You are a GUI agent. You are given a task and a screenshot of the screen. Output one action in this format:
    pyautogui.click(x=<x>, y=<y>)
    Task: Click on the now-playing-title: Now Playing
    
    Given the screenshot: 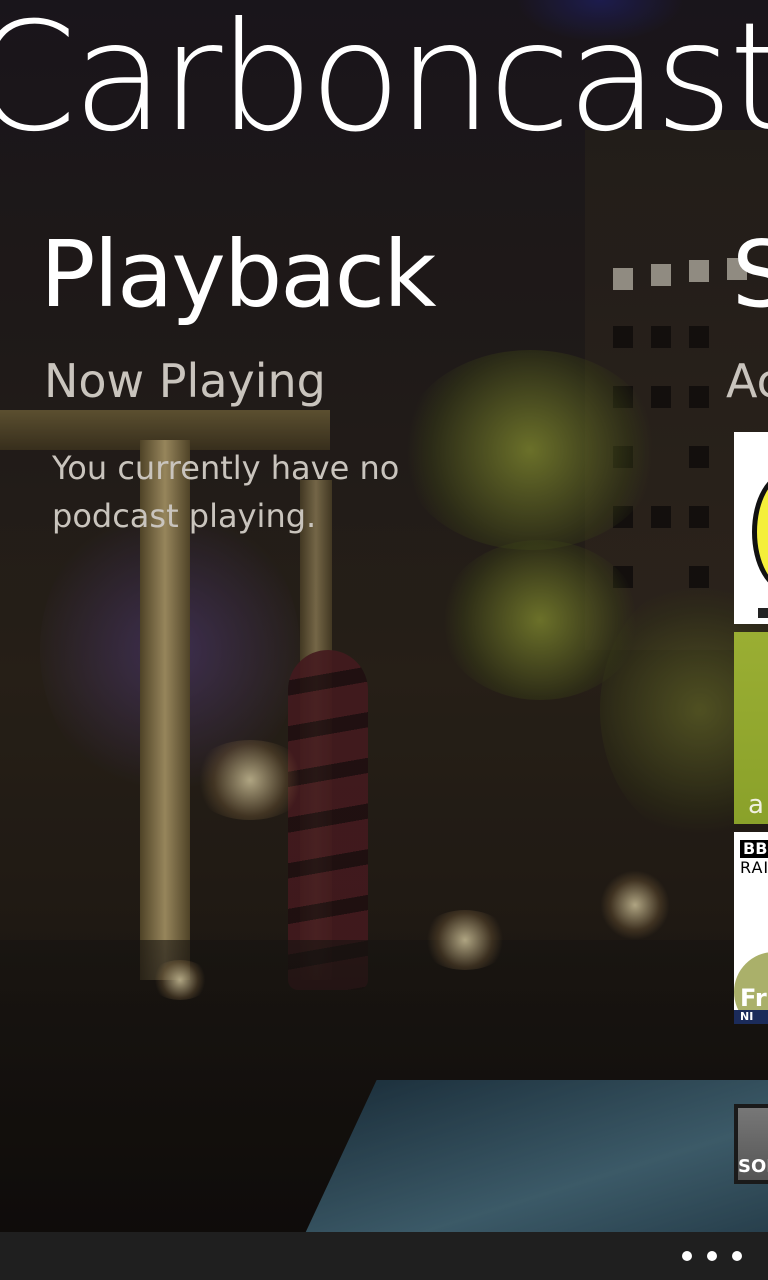 What is the action you would take?
    pyautogui.click(x=185, y=381)
    